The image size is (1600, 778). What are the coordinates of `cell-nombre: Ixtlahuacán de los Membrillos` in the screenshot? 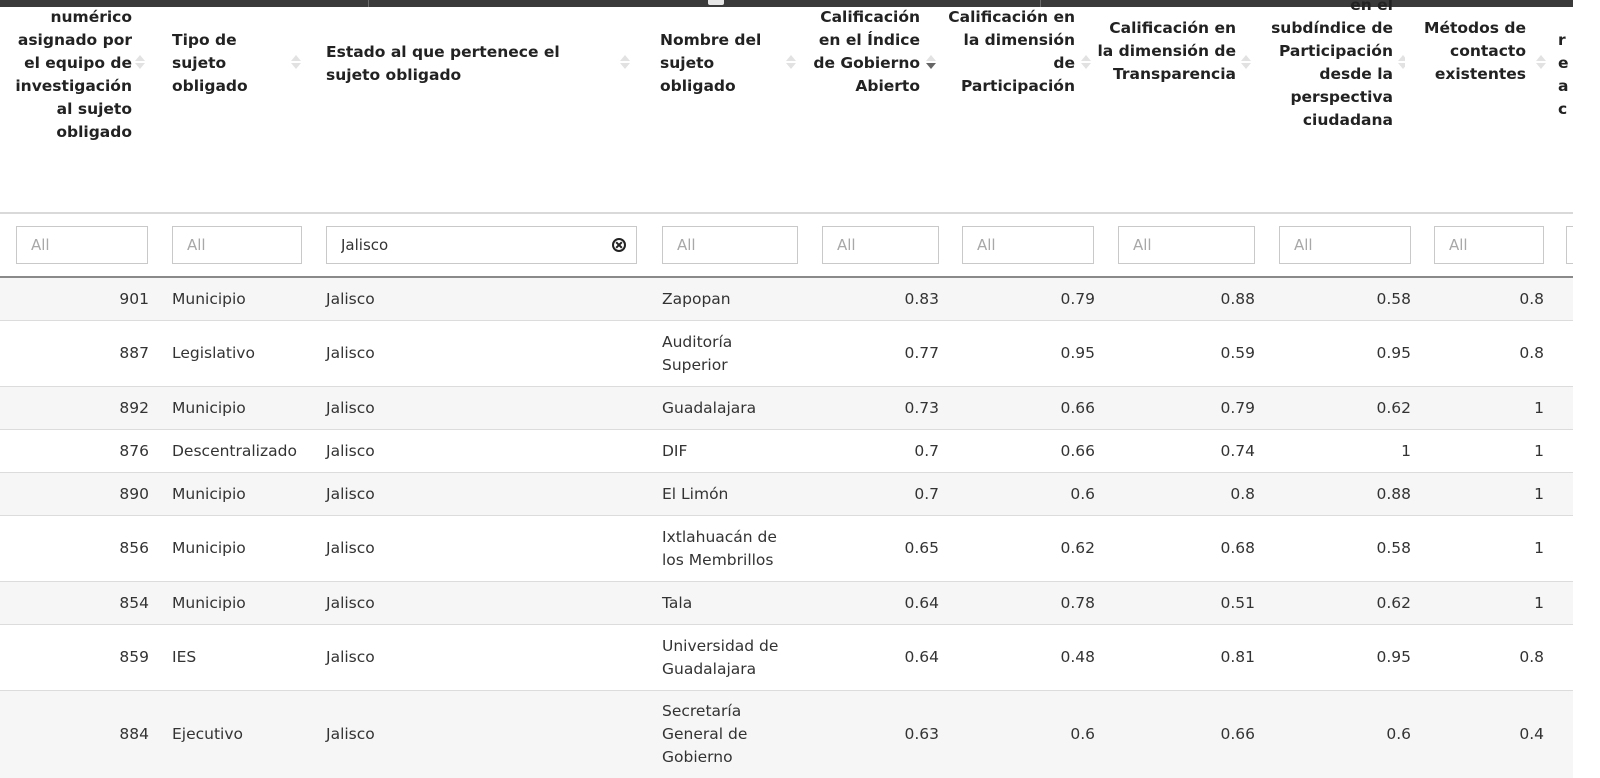 It's located at (719, 548).